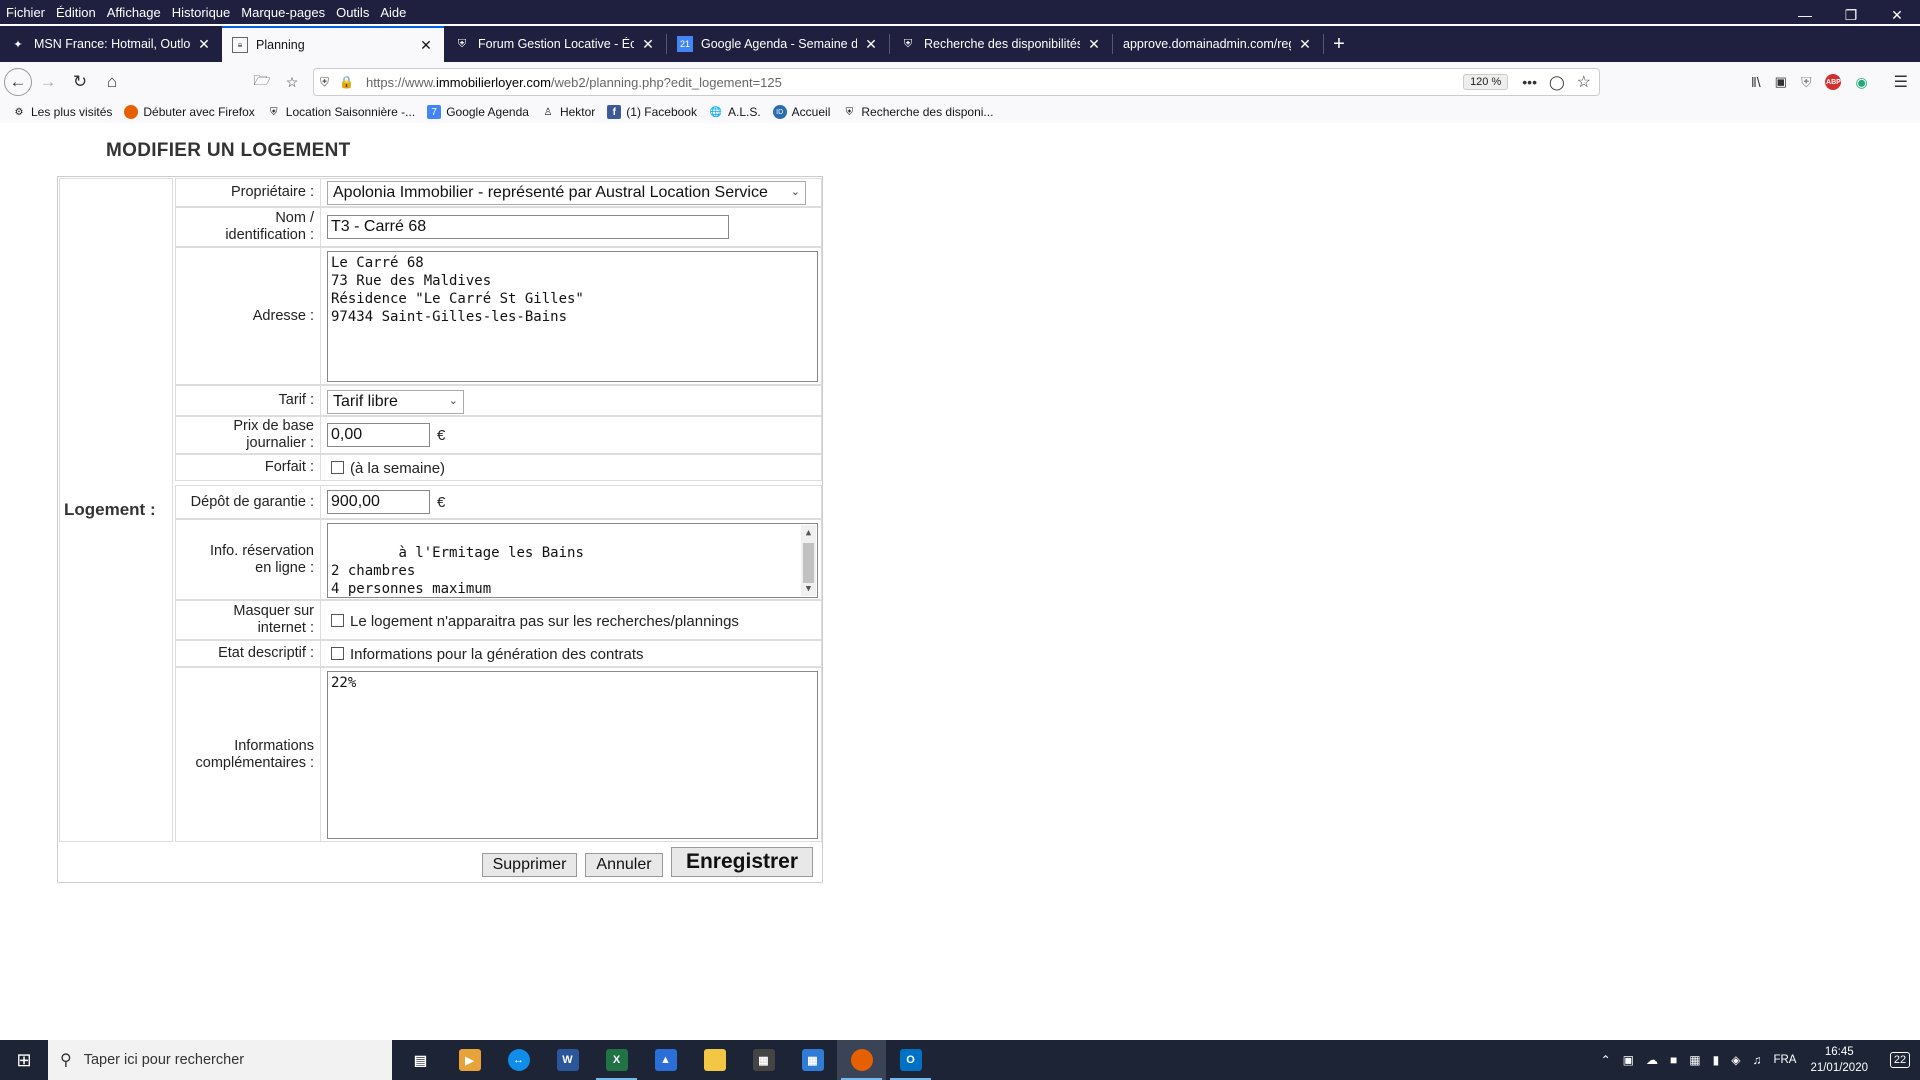 Image resolution: width=1920 pixels, height=1080 pixels. What do you see at coordinates (337, 620) in the screenshot?
I see `masquer-checkbox` at bounding box center [337, 620].